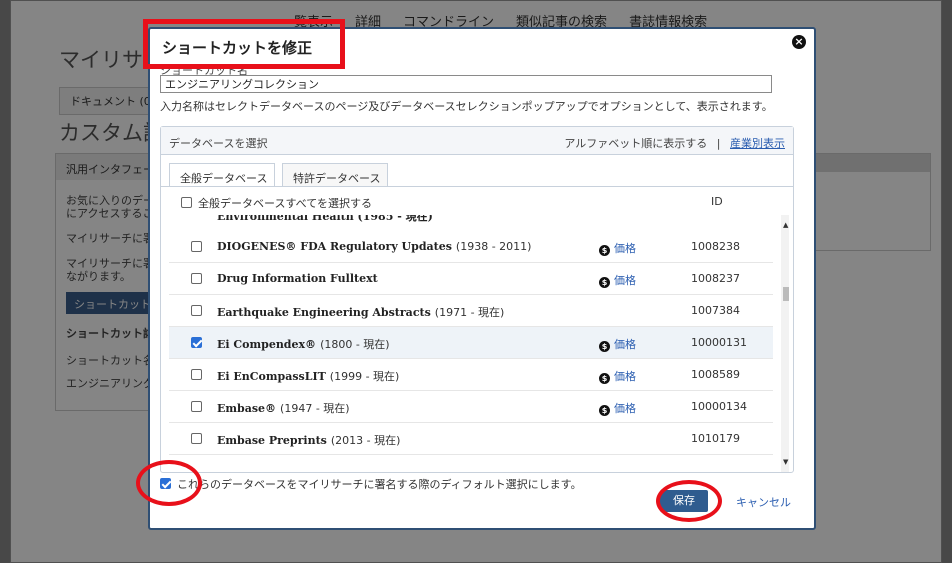 This screenshot has width=952, height=563. I want to click on select-all-row: 全般データベースすべてを選択する, so click(276, 203).